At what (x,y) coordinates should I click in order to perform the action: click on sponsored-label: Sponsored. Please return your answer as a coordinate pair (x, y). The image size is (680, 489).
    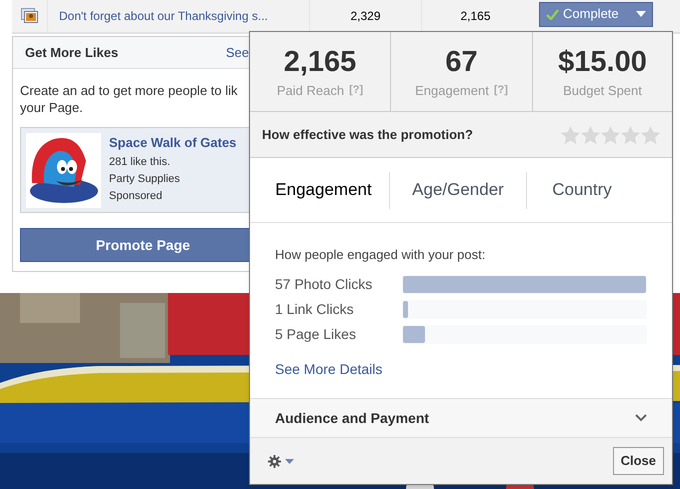
    Looking at the image, I should click on (136, 196).